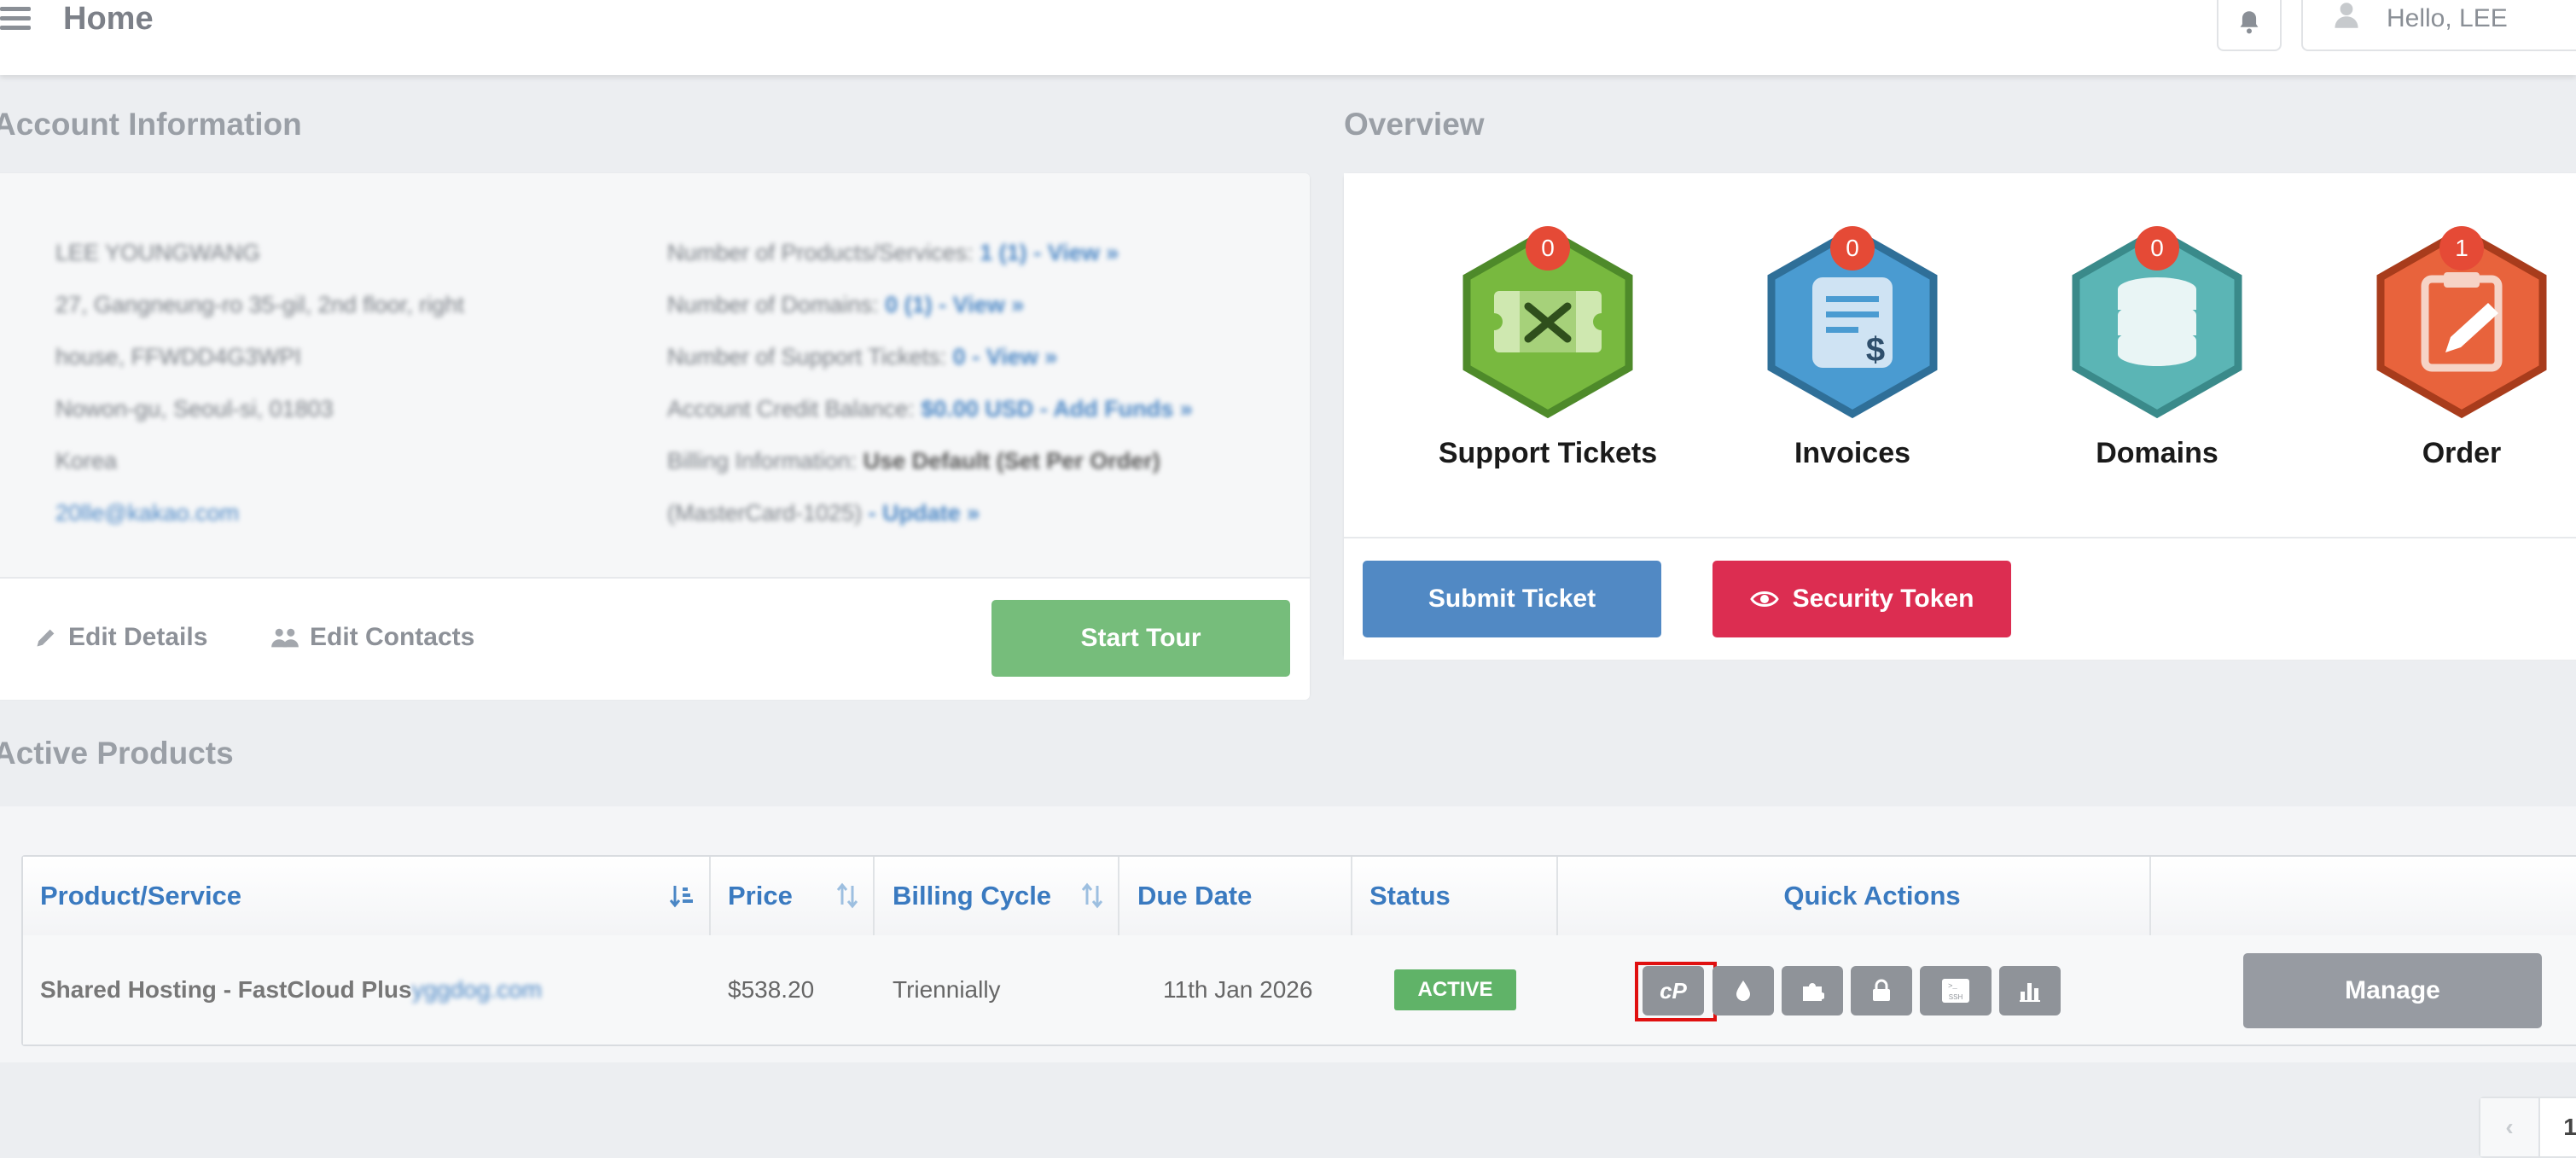 This screenshot has width=2576, height=1158. Describe the element at coordinates (2510, 1127) in the screenshot. I see `pagination-prev: ‹` at that location.